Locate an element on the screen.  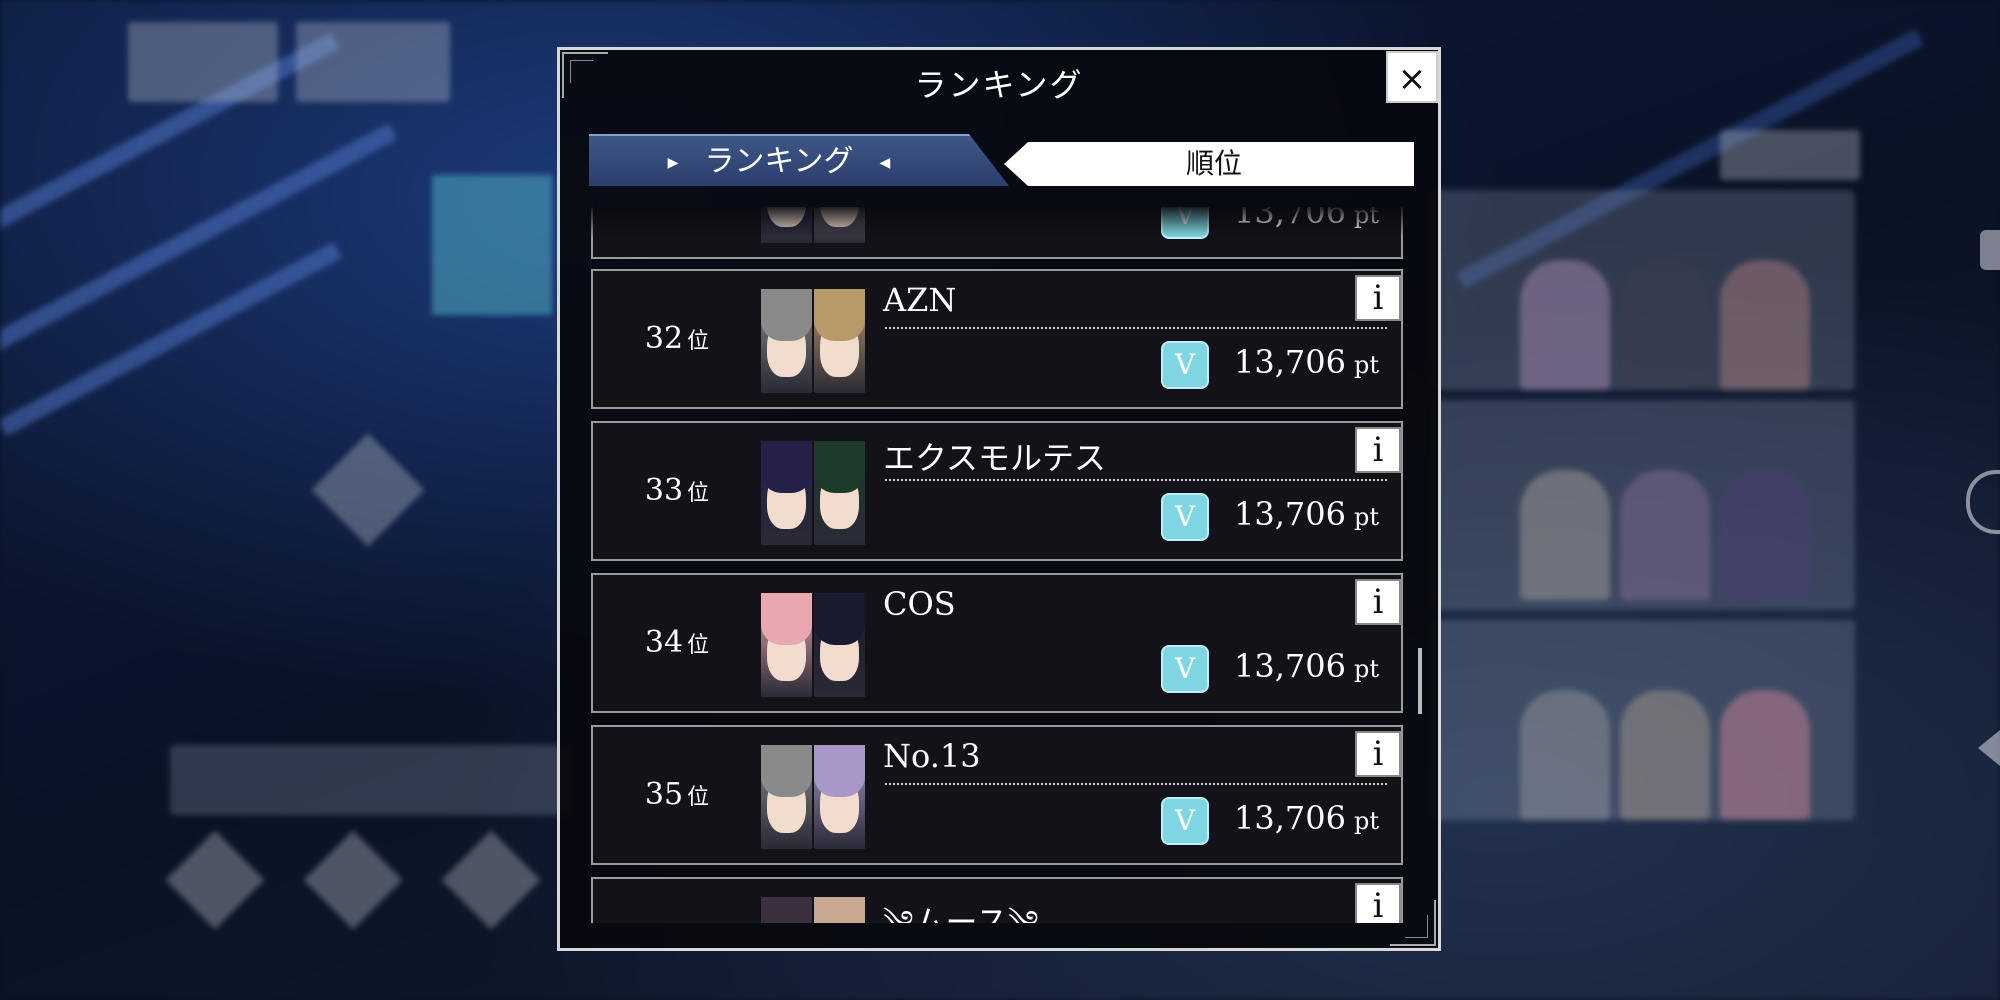
bg-panel is located at coordinates (370, 780).